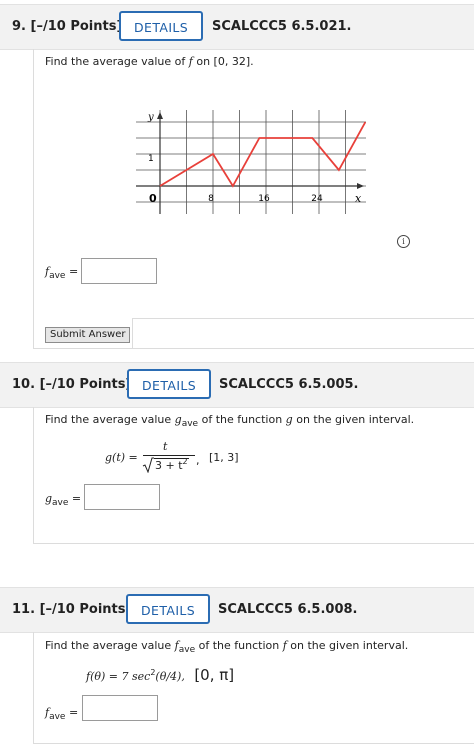 The width and height of the screenshot is (474, 754). Describe the element at coordinates (153, 198) in the screenshot. I see `origin-label: 0` at that location.